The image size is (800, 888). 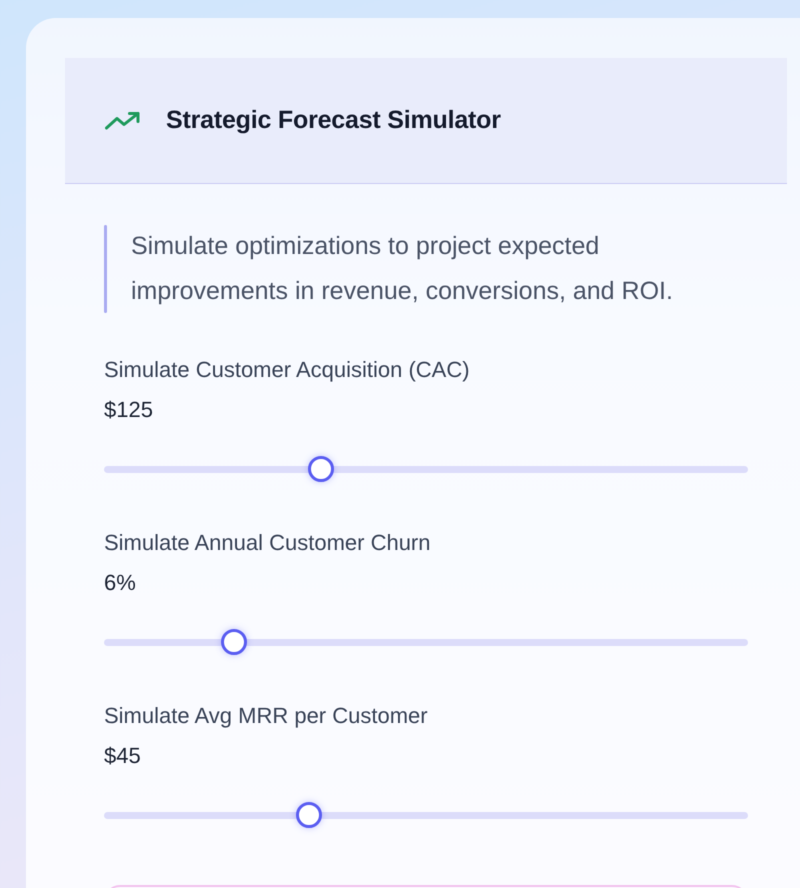 I want to click on description-text: Simulate optimizations to project expected improvements in revenue, conversions, and ROI., so click(x=402, y=269).